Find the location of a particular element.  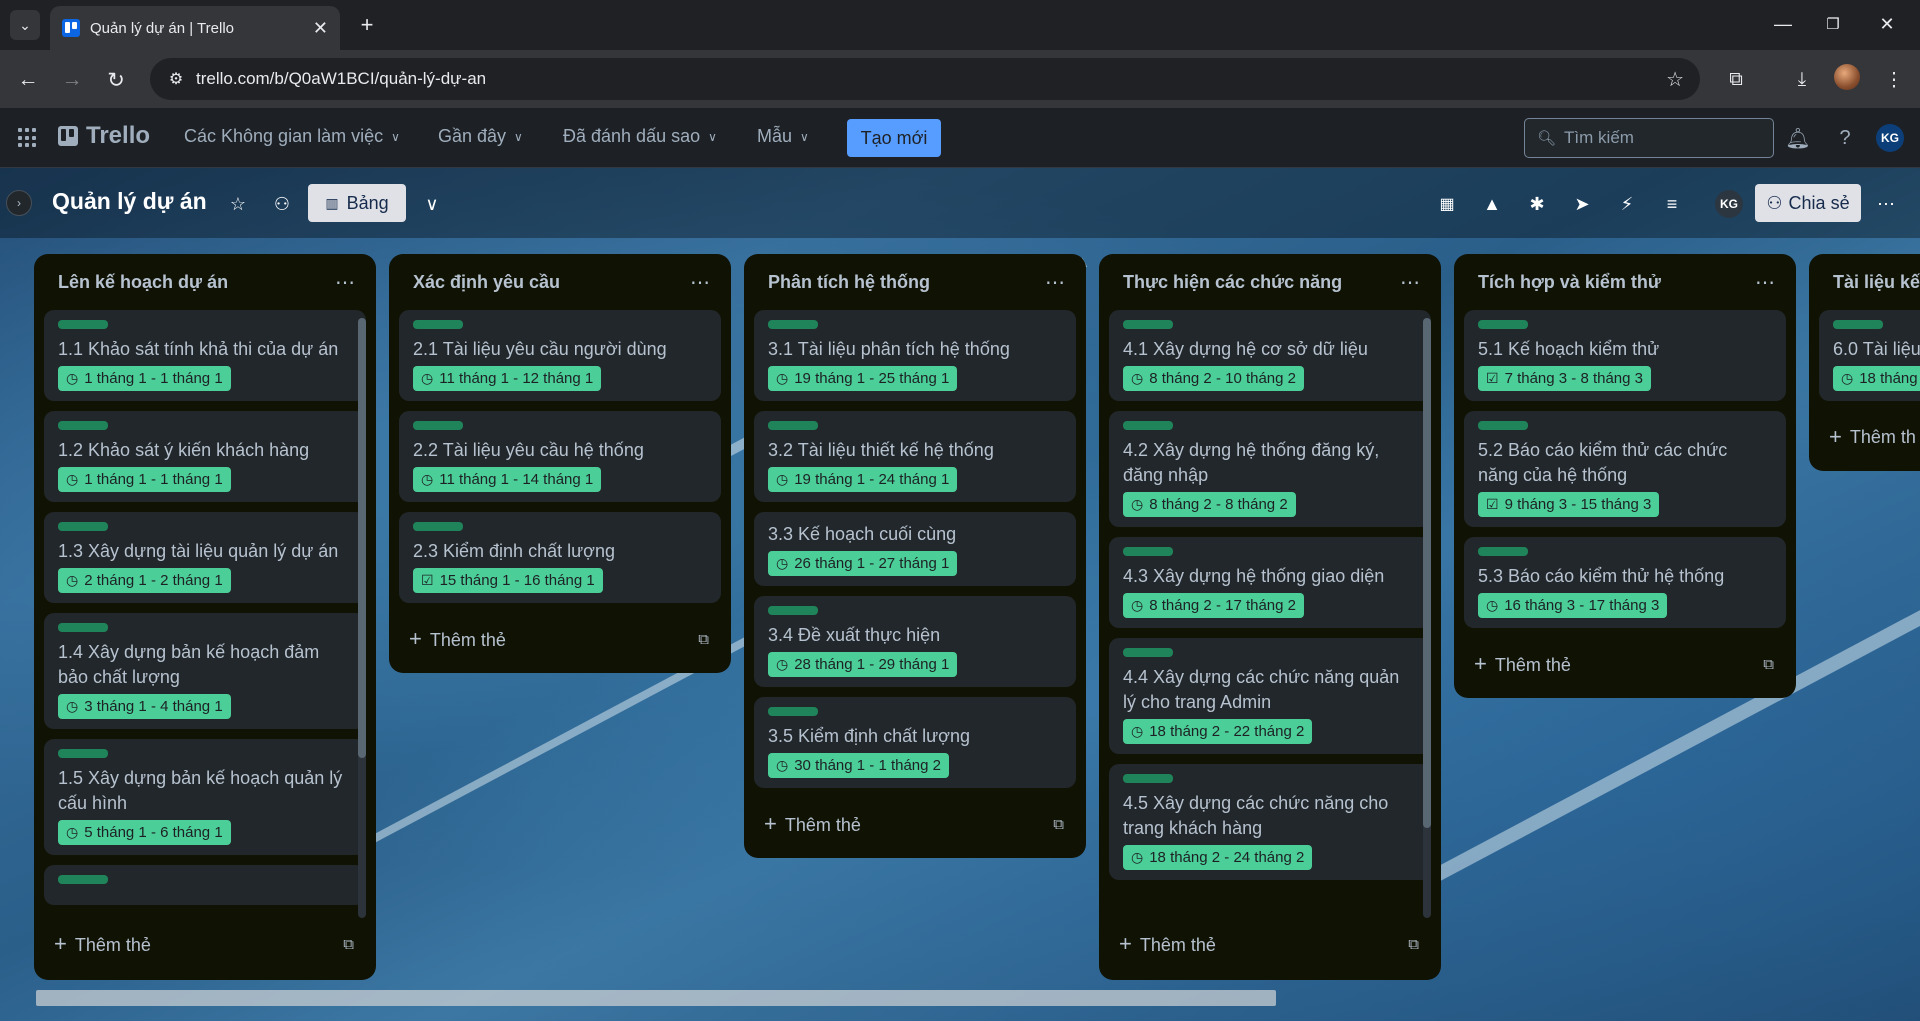

create-button: Tạo mới is located at coordinates (894, 138).